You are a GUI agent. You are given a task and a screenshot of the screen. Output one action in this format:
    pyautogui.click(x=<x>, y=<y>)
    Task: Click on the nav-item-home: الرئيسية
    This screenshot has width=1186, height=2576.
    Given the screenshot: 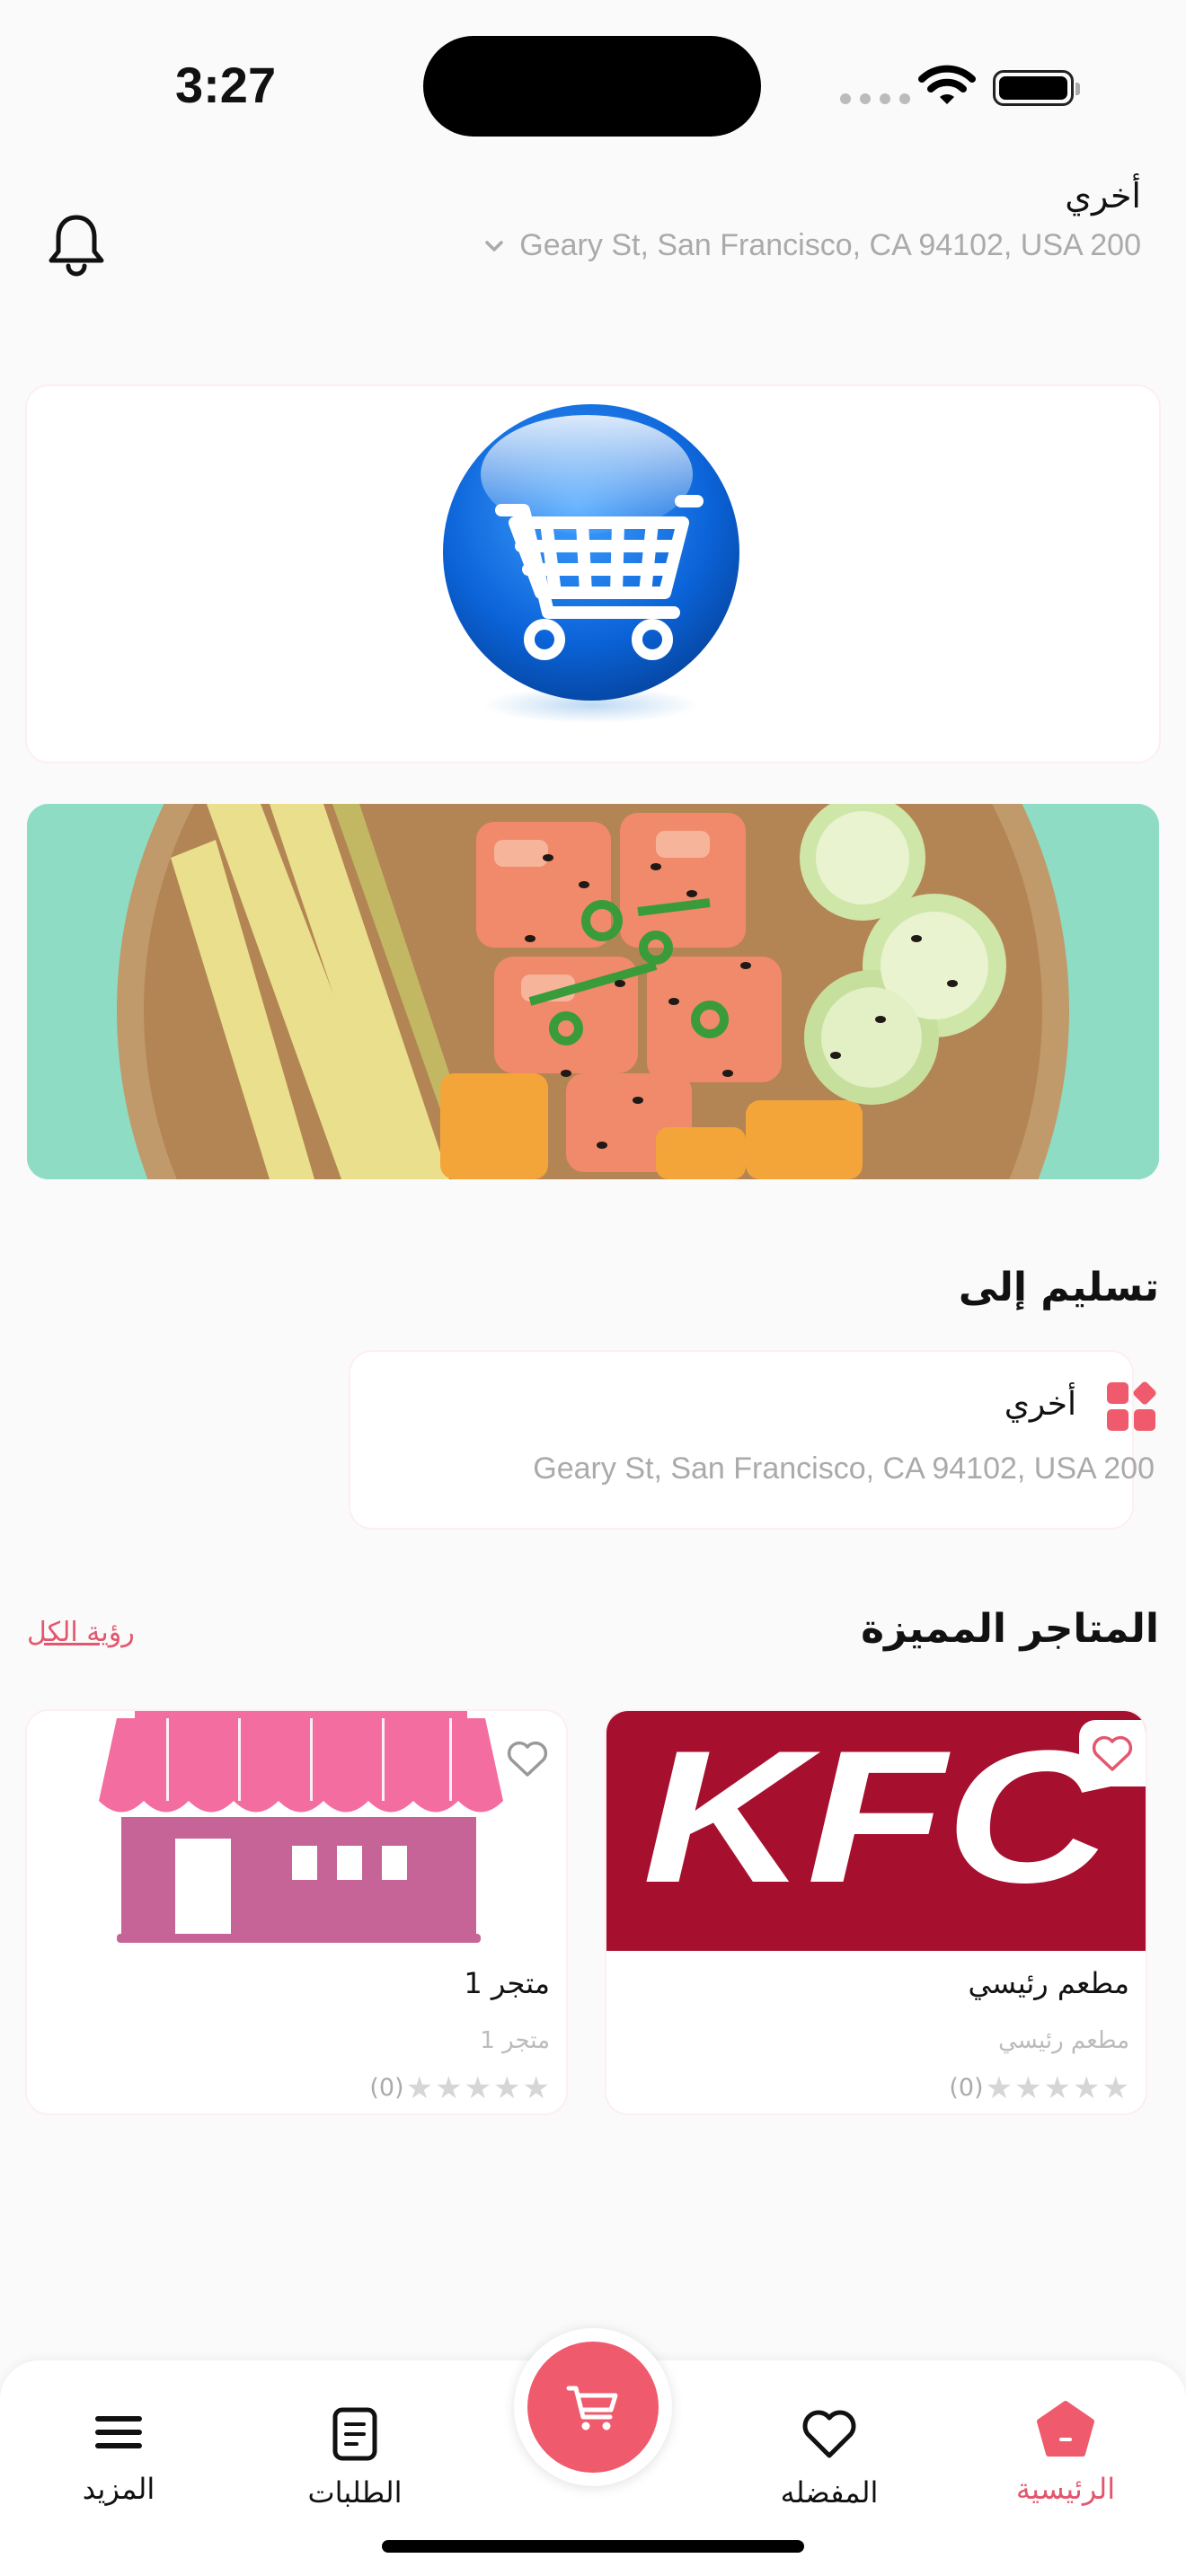 What is the action you would take?
    pyautogui.click(x=1065, y=2453)
    